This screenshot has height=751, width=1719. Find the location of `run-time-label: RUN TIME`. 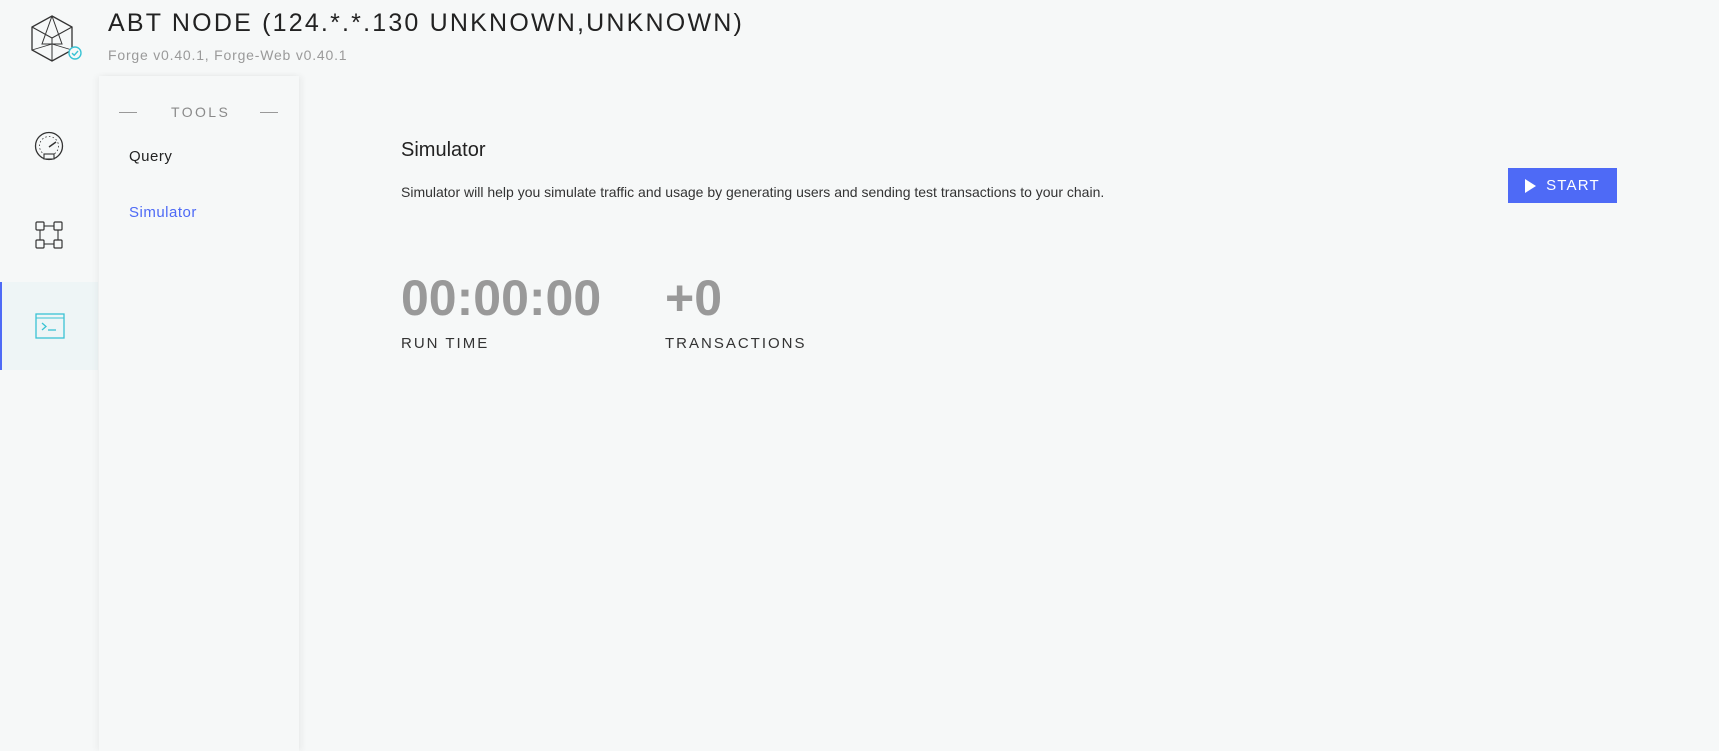

run-time-label: RUN TIME is located at coordinates (445, 343).